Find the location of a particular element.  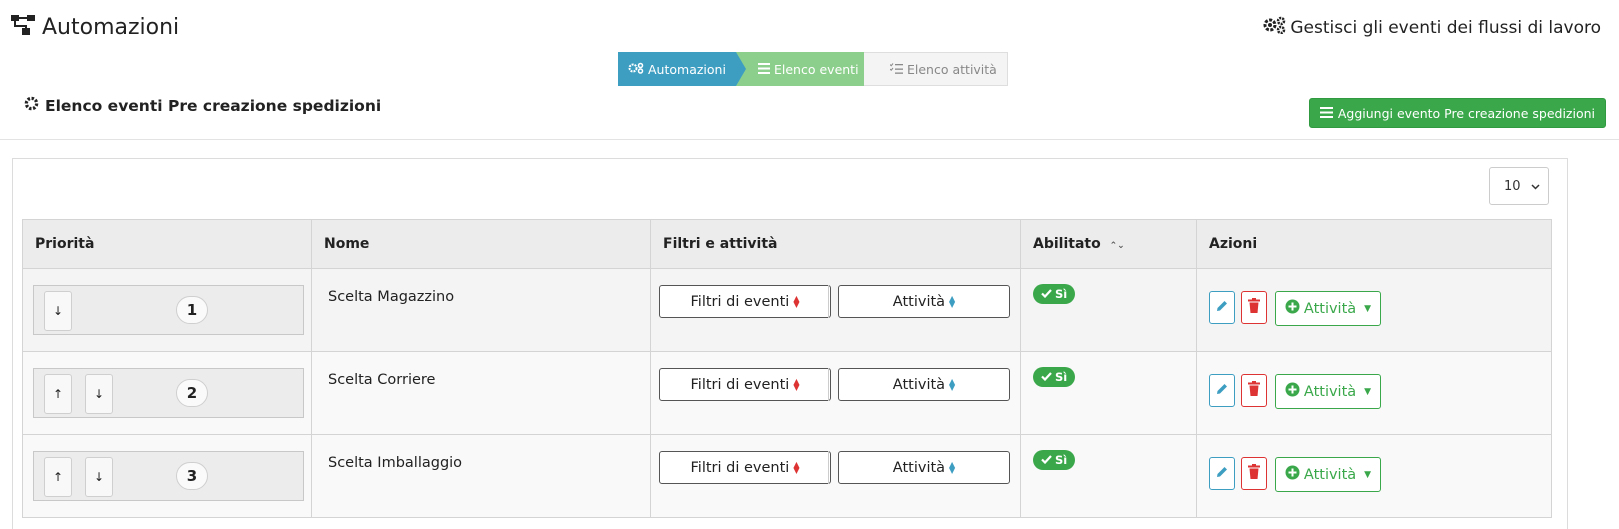

priority-cell: ↓ 1 is located at coordinates (167, 310).